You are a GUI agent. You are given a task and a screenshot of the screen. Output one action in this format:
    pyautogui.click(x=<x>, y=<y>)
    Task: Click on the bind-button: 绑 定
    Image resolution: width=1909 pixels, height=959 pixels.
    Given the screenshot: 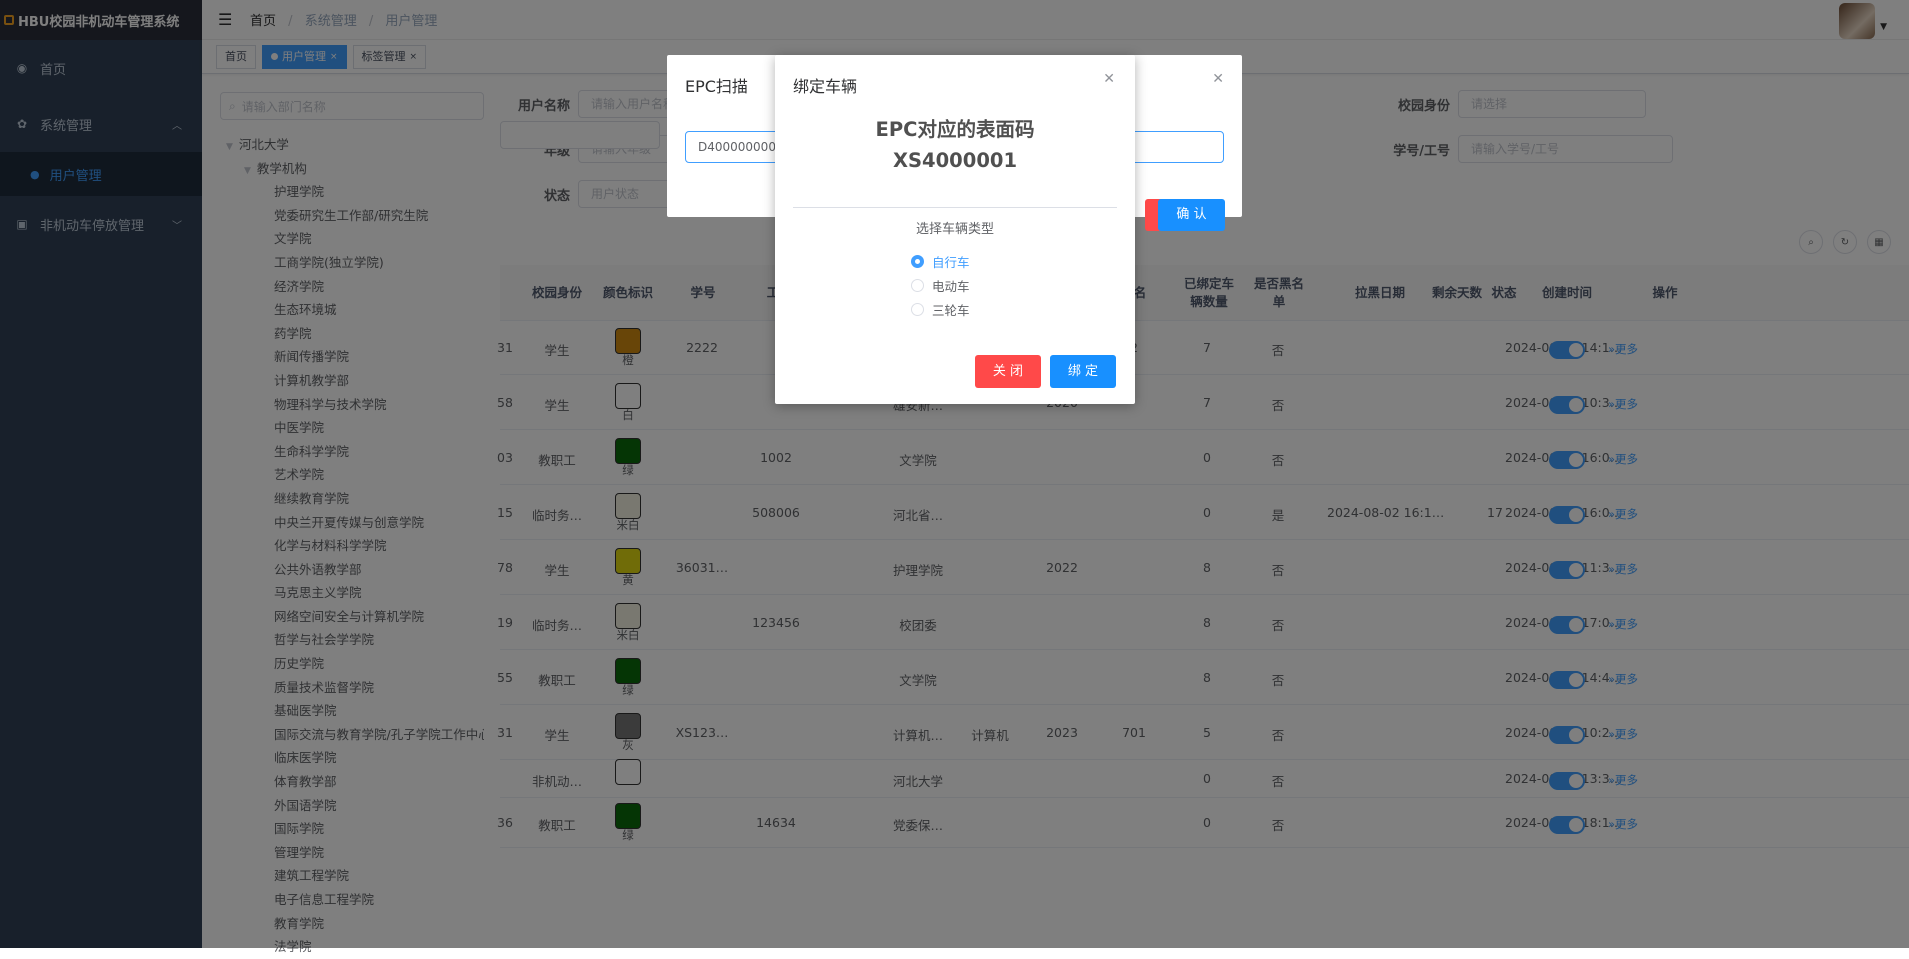 What is the action you would take?
    pyautogui.click(x=1083, y=371)
    